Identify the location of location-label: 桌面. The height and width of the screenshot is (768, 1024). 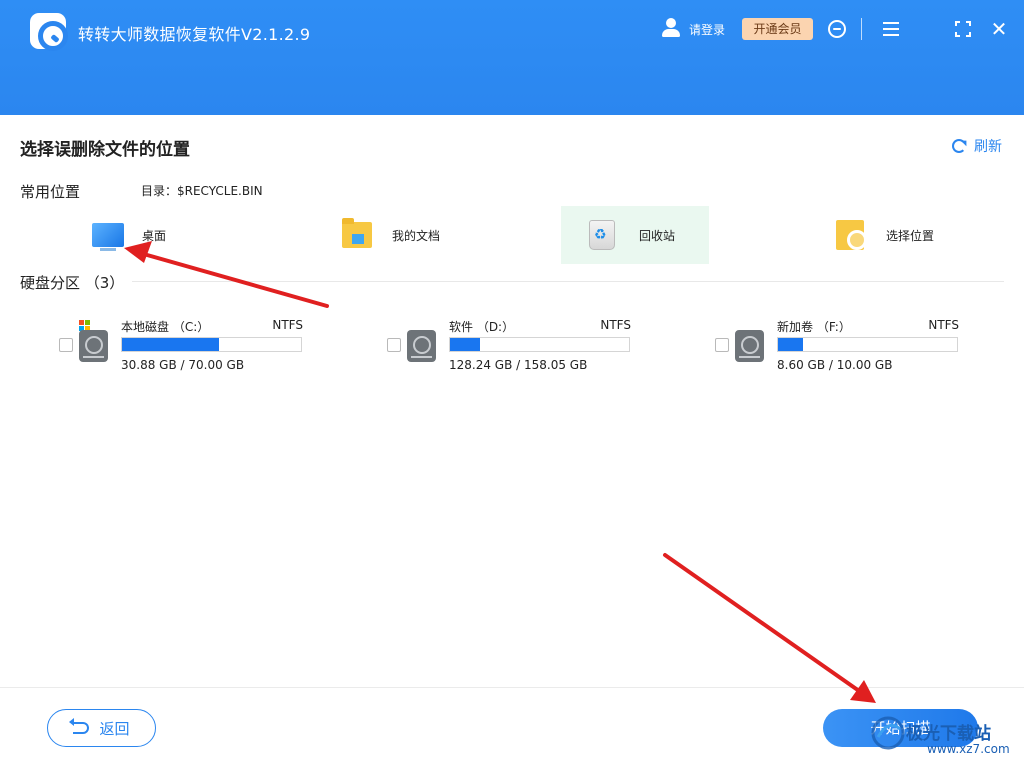
(154, 235).